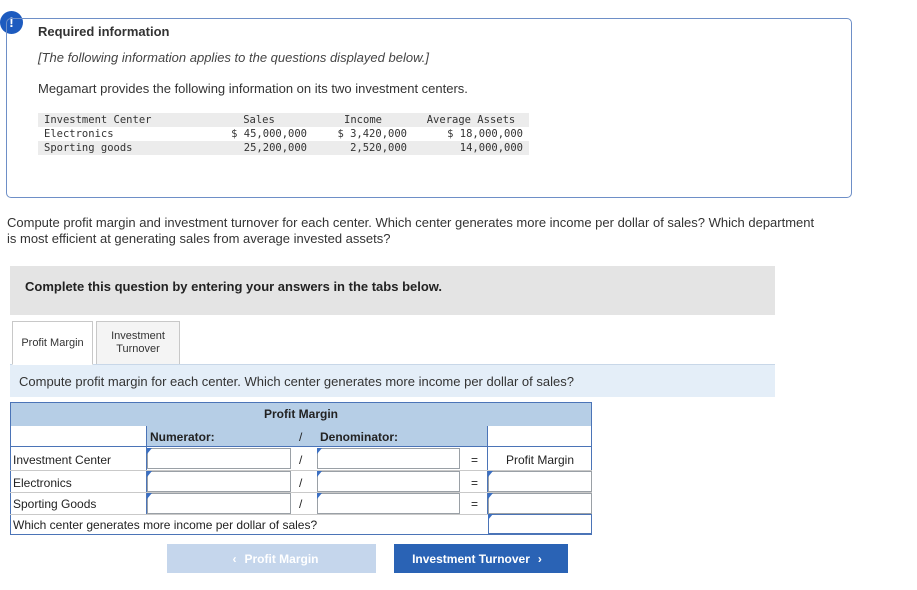  Describe the element at coordinates (540, 460) in the screenshot. I see `result-header: Profit Margin` at that location.